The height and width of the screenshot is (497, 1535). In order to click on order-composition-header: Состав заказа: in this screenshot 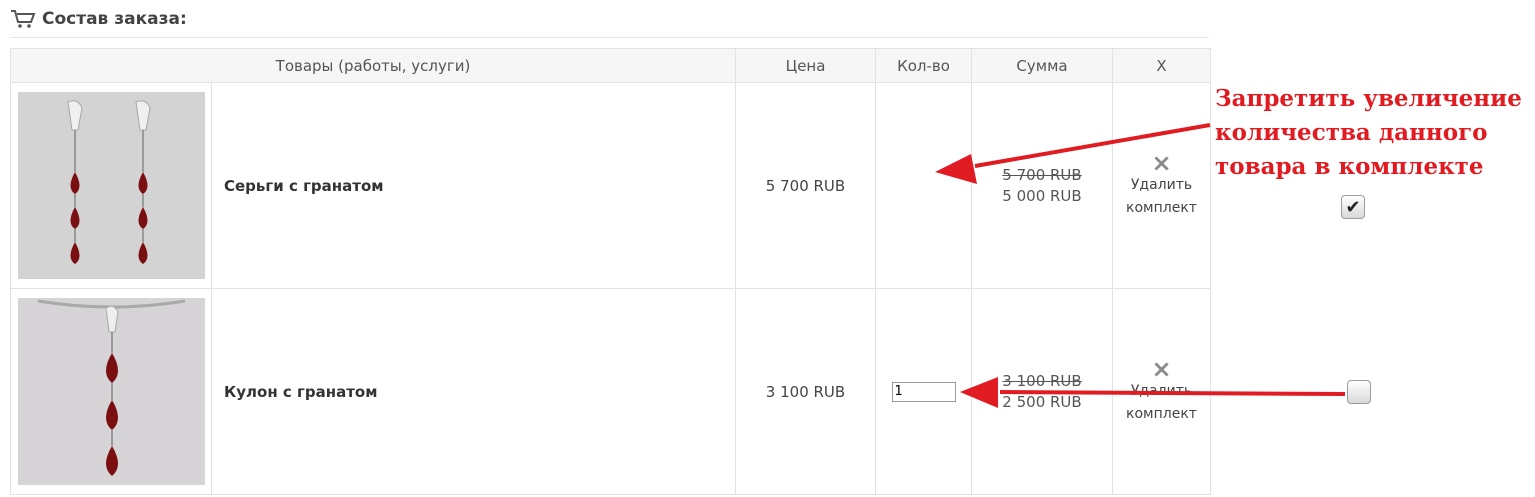, I will do `click(98, 19)`.